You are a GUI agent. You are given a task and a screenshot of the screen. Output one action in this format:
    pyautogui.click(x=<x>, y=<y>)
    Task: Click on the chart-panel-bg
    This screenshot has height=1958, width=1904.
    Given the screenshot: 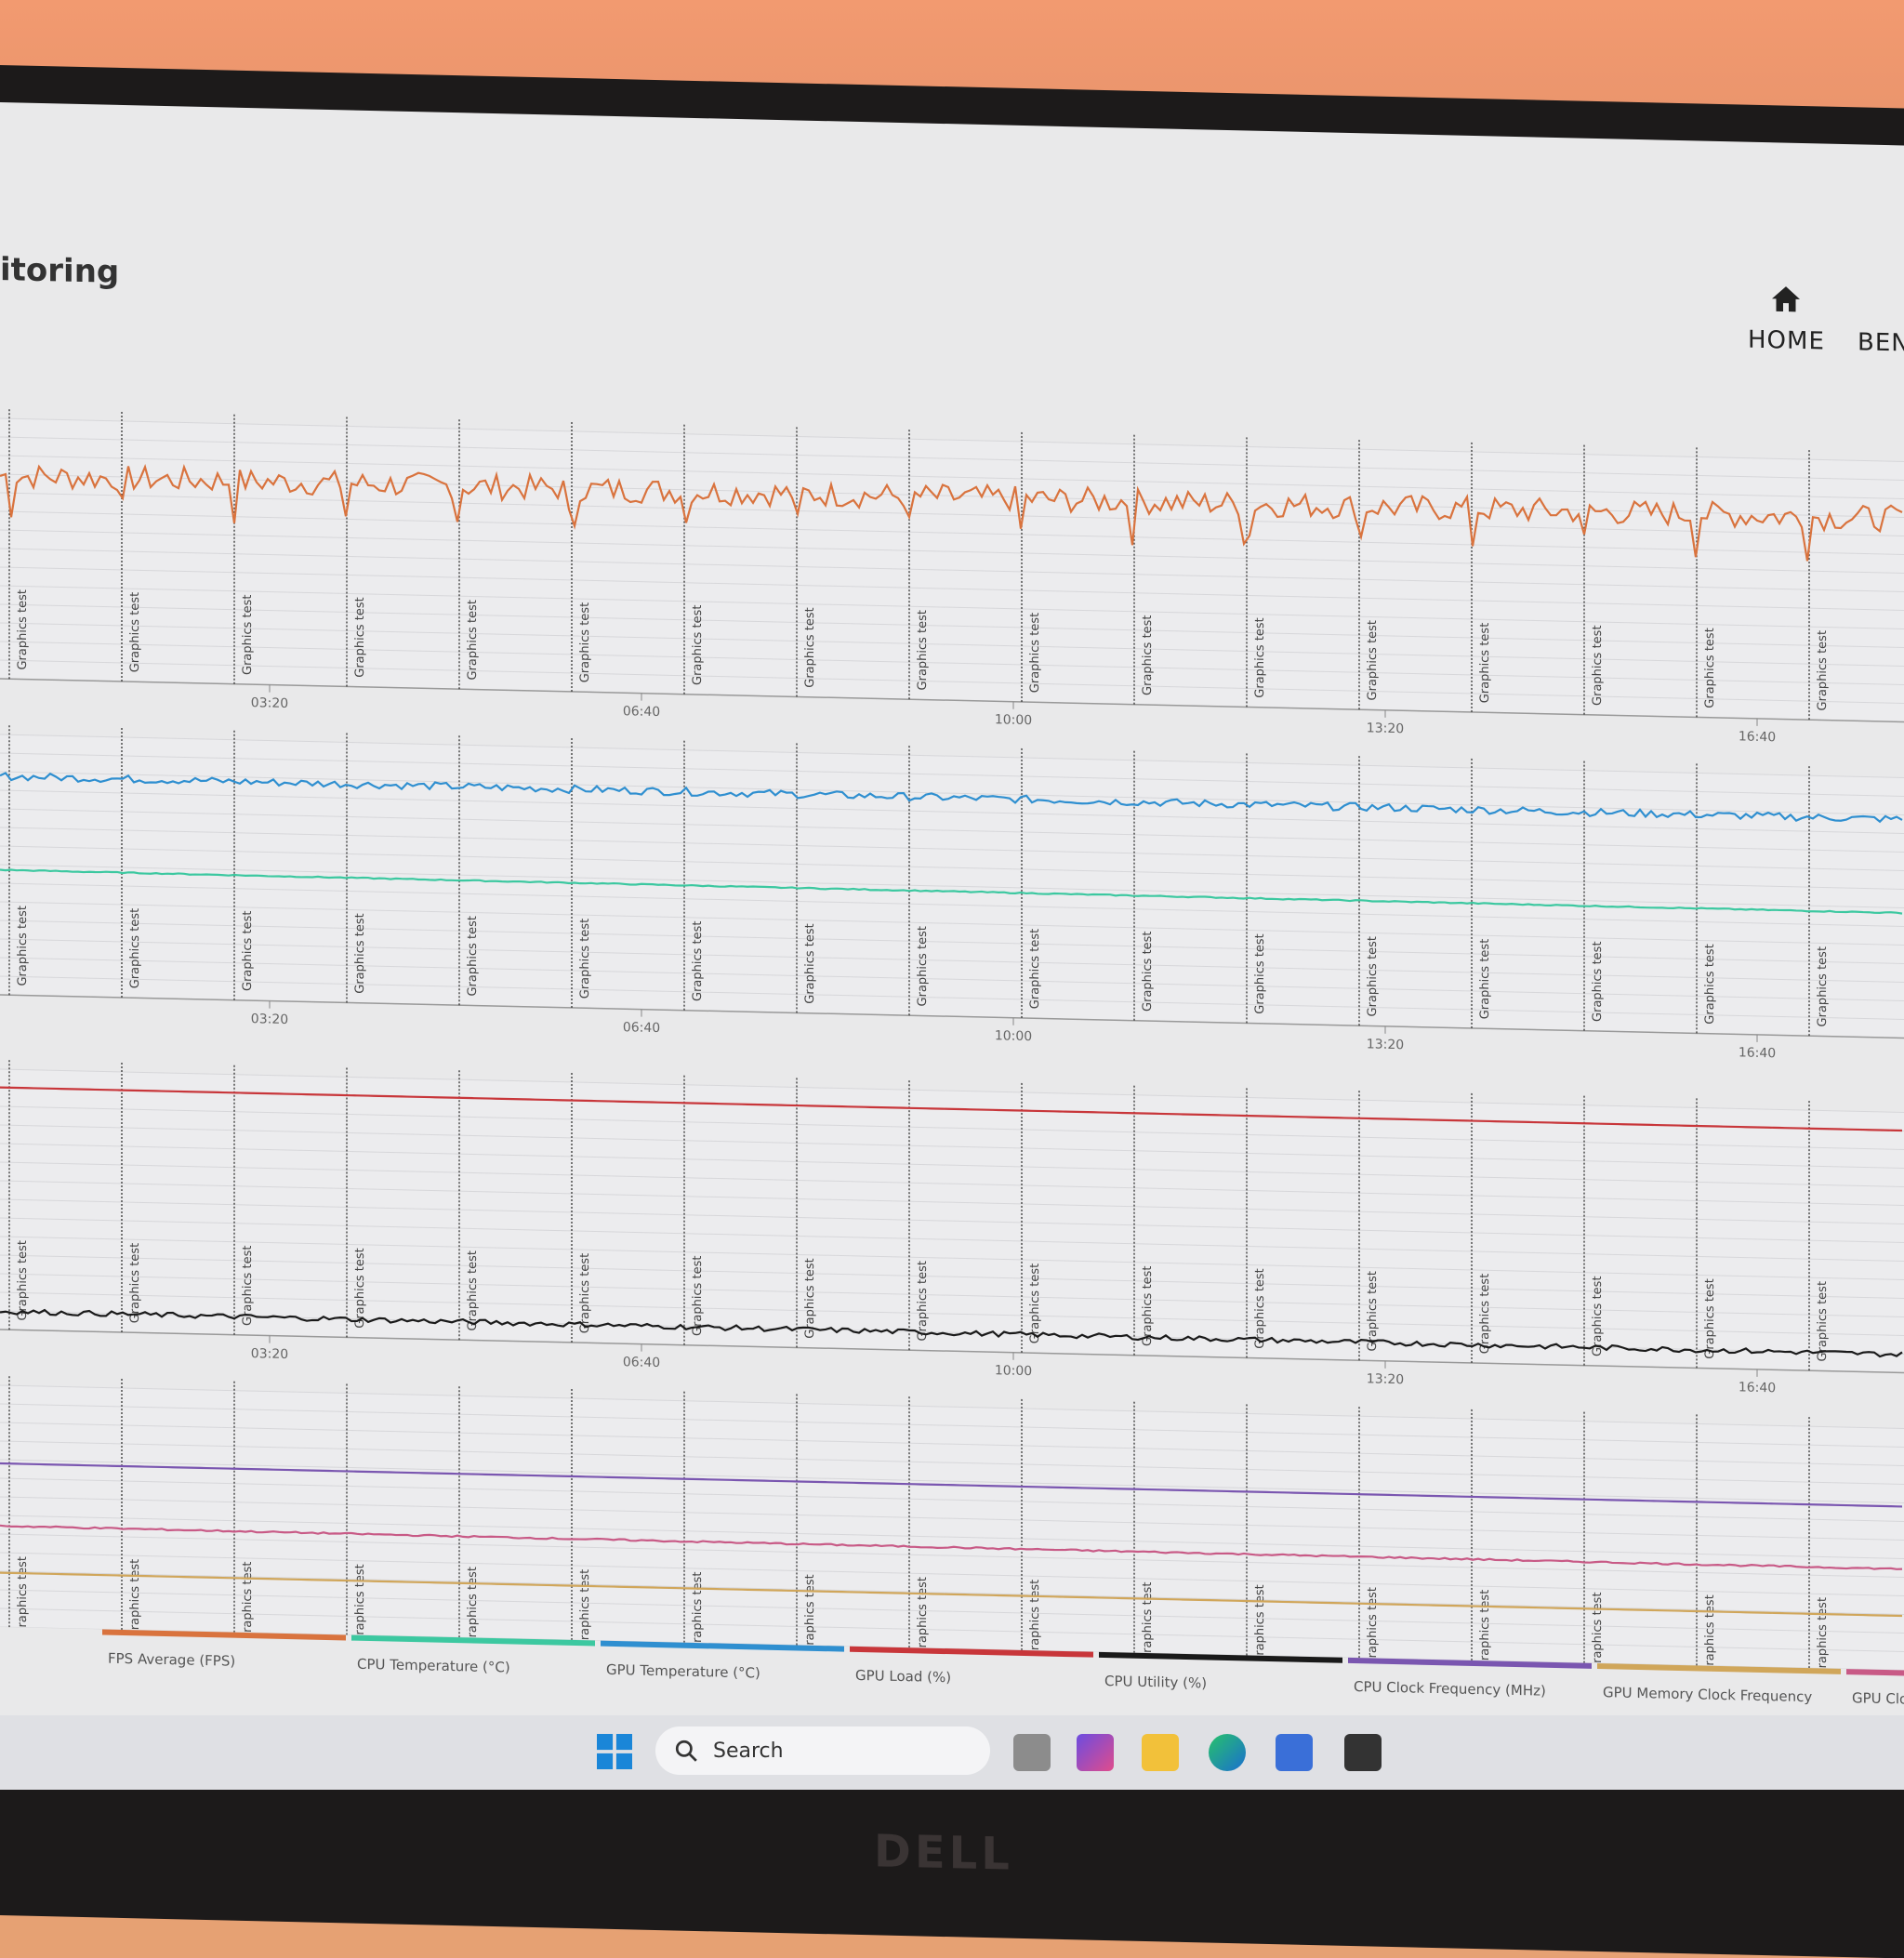 What is the action you would take?
    pyautogui.click(x=952, y=1528)
    